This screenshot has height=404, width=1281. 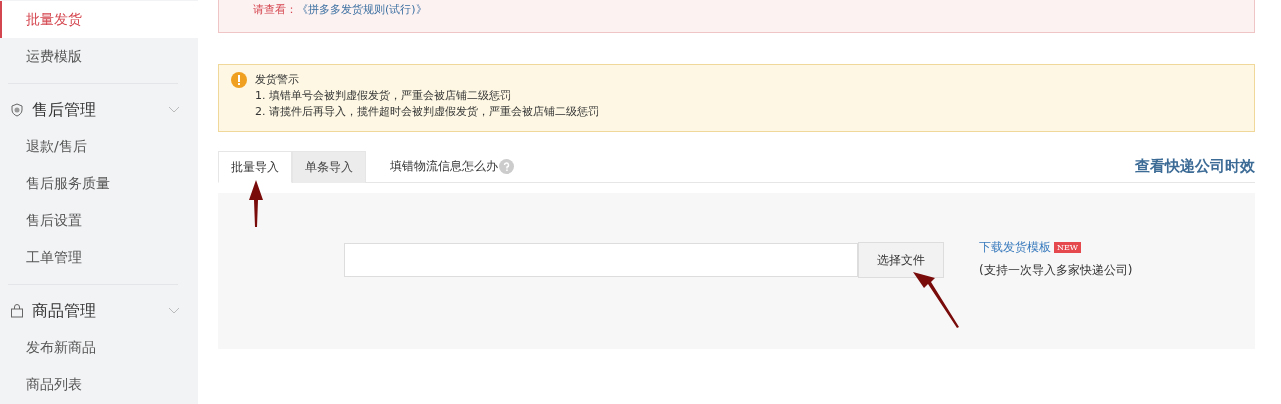 What do you see at coordinates (99, 19) in the screenshot?
I see `sidebar-item: 批量发货` at bounding box center [99, 19].